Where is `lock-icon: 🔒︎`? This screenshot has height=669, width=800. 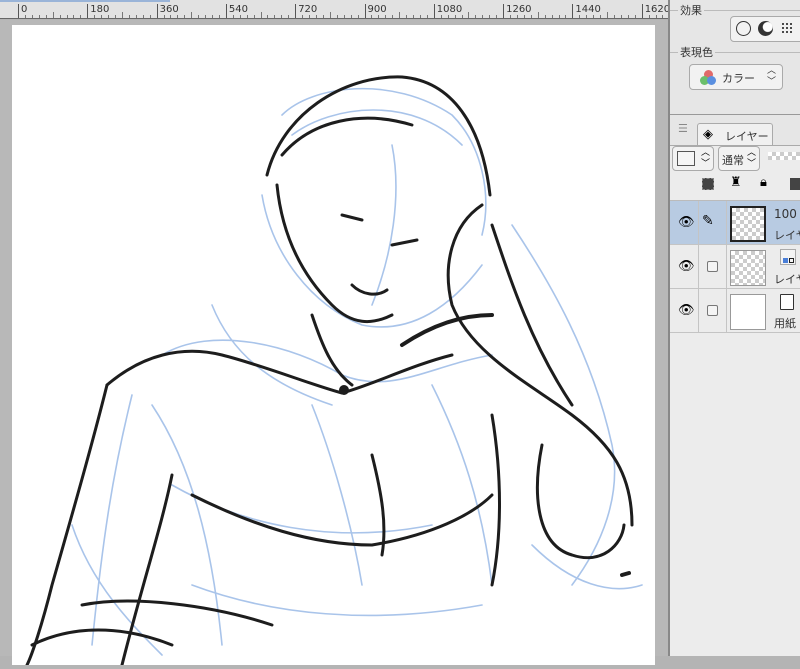 lock-icon: 🔒︎ is located at coordinates (763, 182).